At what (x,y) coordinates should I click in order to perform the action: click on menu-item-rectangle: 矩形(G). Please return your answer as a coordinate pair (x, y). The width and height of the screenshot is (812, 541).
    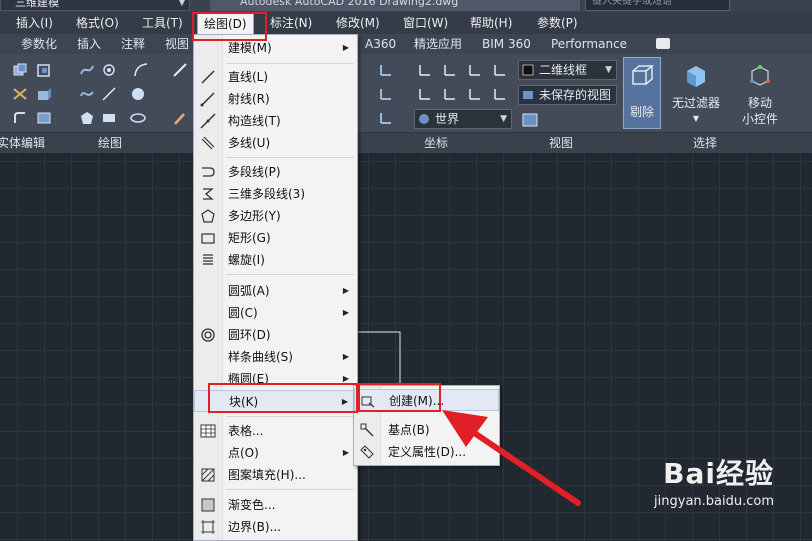
    Looking at the image, I should click on (275, 238).